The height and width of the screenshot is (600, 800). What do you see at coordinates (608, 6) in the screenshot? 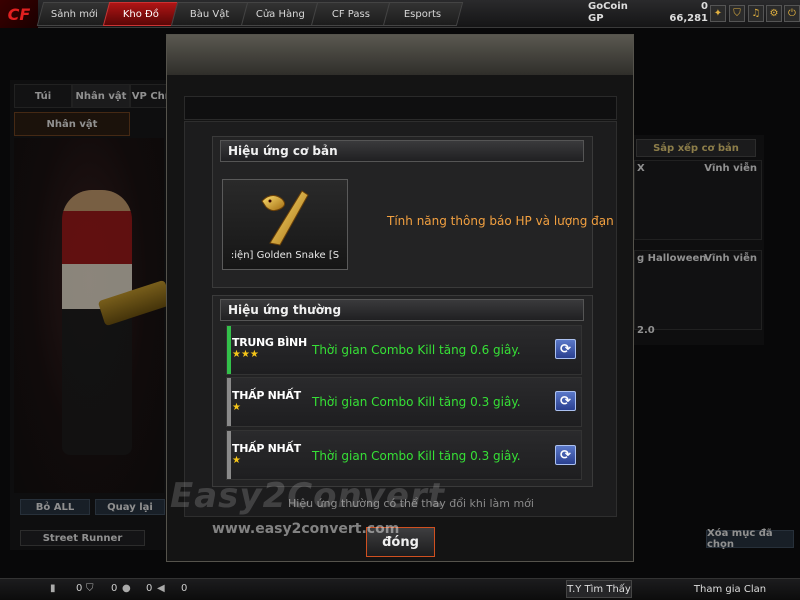
I see `gocoin-label: GoCoin` at bounding box center [608, 6].